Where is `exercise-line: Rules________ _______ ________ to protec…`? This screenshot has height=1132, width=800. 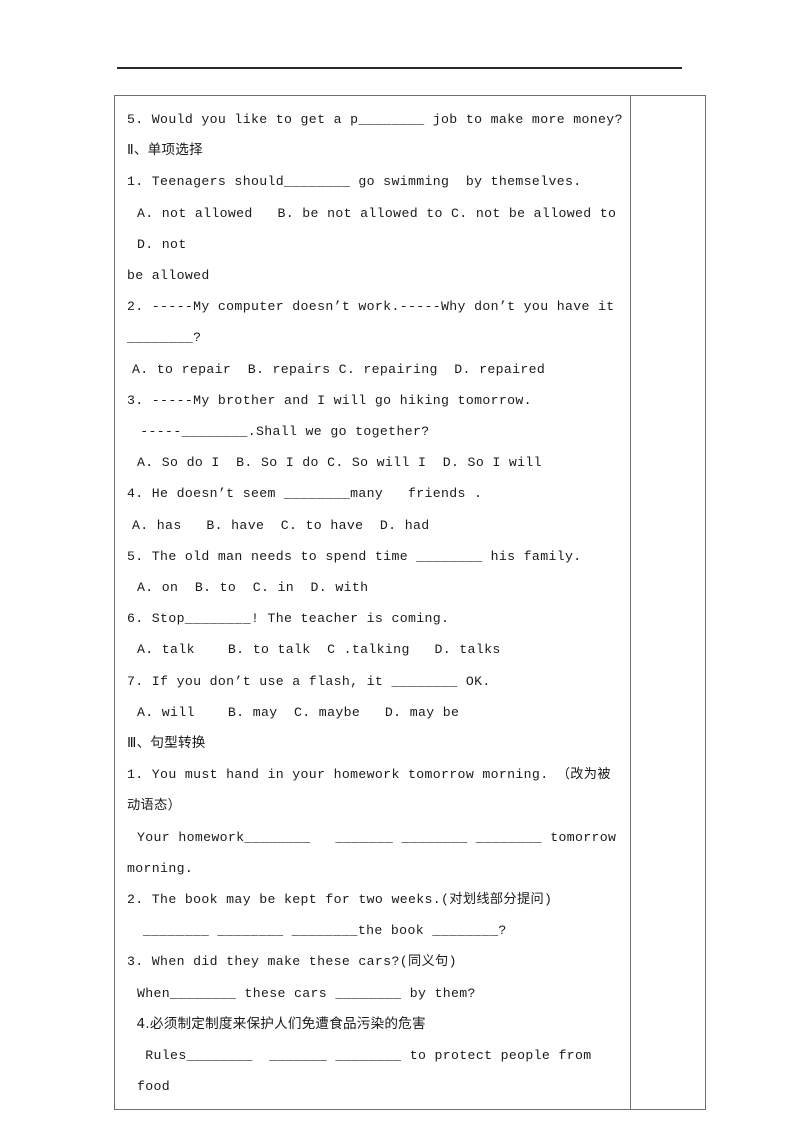
exercise-line: Rules________ _______ ________ to protec… is located at coordinates (368, 1071).